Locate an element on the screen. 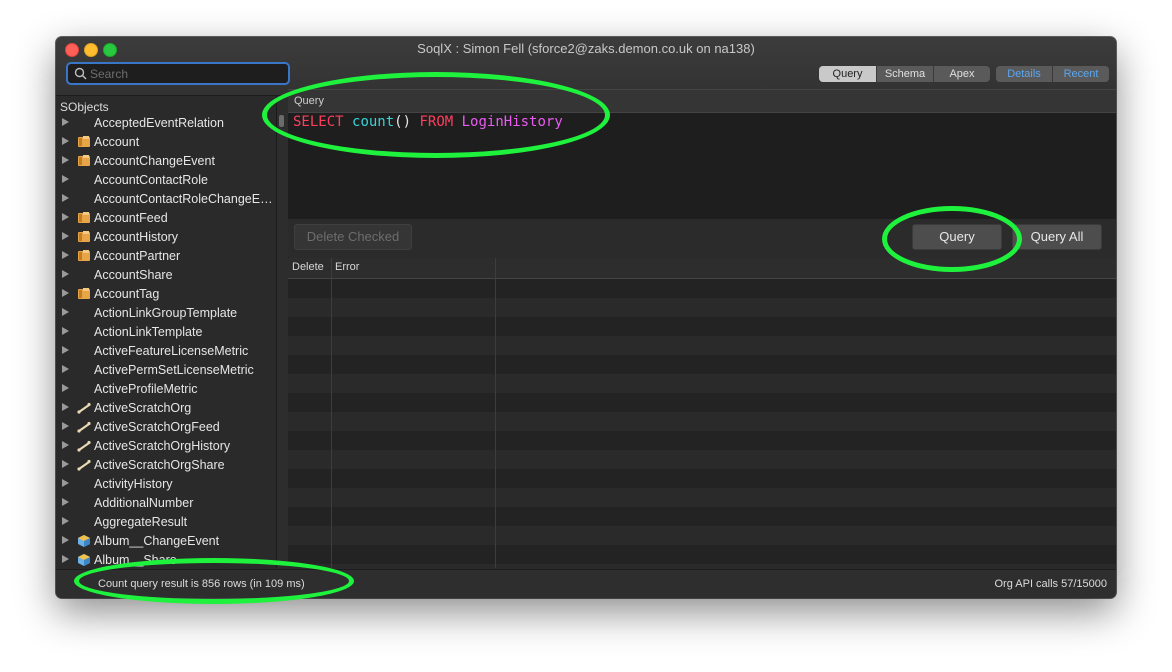  soql-count-function: count is located at coordinates (373, 122).